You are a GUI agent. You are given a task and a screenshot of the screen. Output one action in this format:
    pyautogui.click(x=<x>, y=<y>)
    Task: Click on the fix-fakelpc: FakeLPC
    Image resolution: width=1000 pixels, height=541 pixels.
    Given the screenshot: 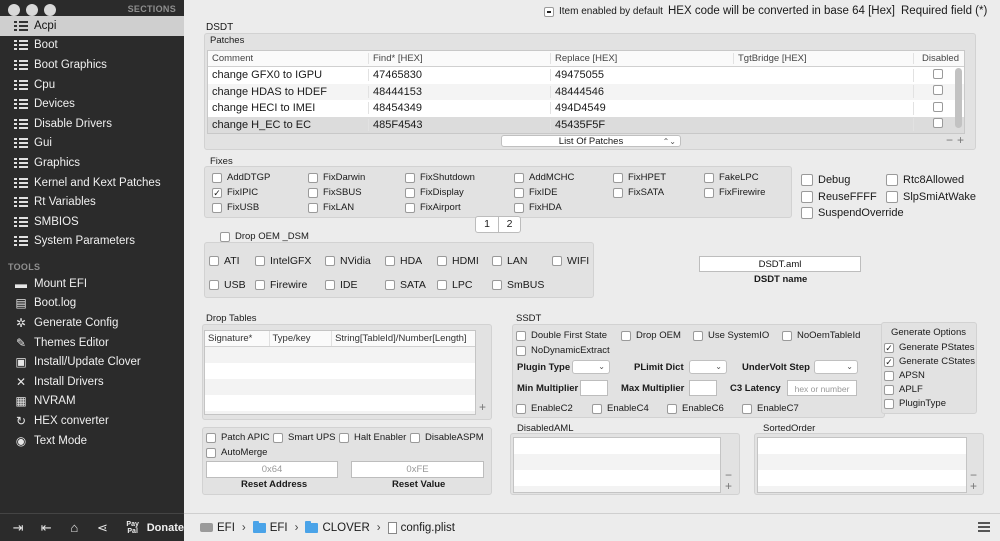 What is the action you would take?
    pyautogui.click(x=731, y=177)
    